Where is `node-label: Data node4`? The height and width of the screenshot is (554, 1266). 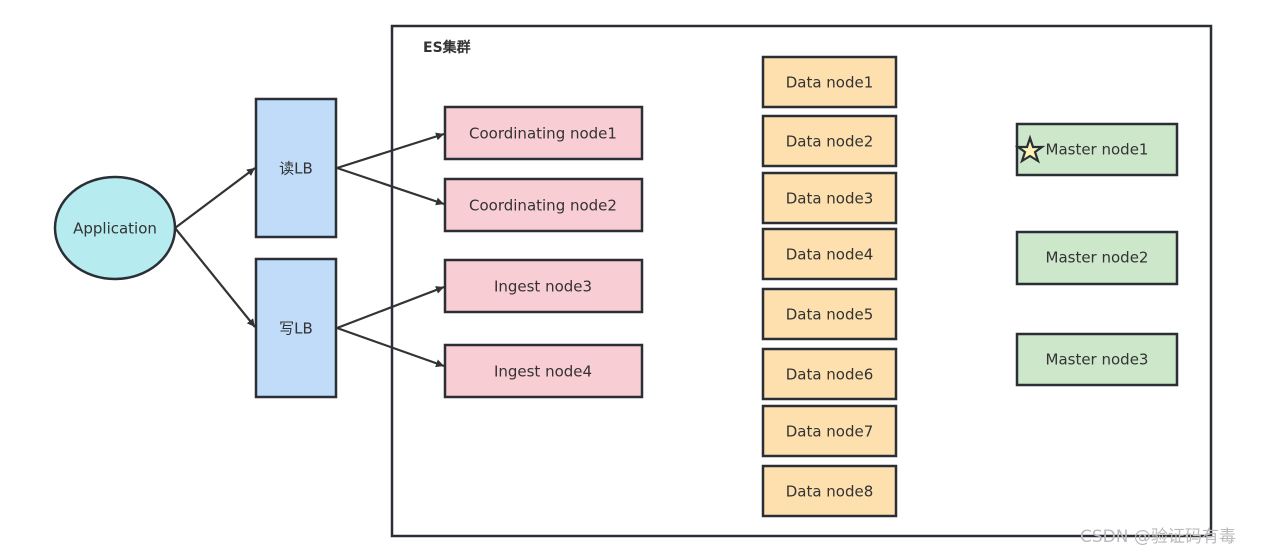
node-label: Data node4 is located at coordinates (830, 255).